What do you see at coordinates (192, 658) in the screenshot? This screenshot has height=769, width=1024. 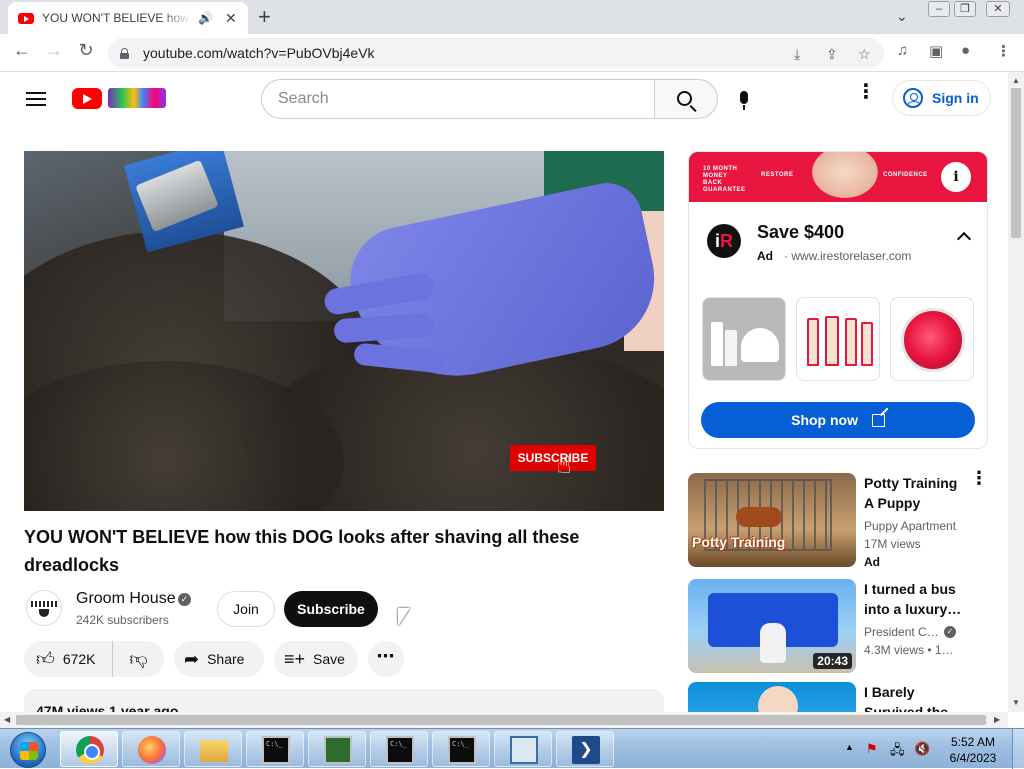 I see `share-arrow-icon: ➦` at bounding box center [192, 658].